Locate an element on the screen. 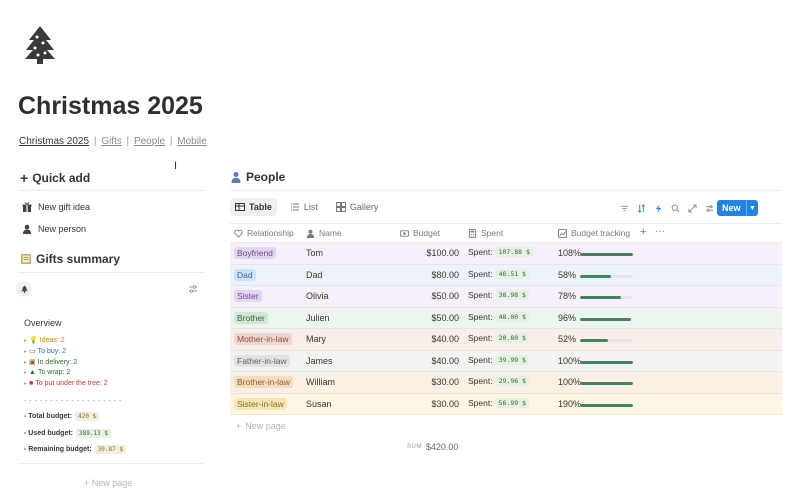  new-gift-idea-button: New gift idea is located at coordinates (56, 207).